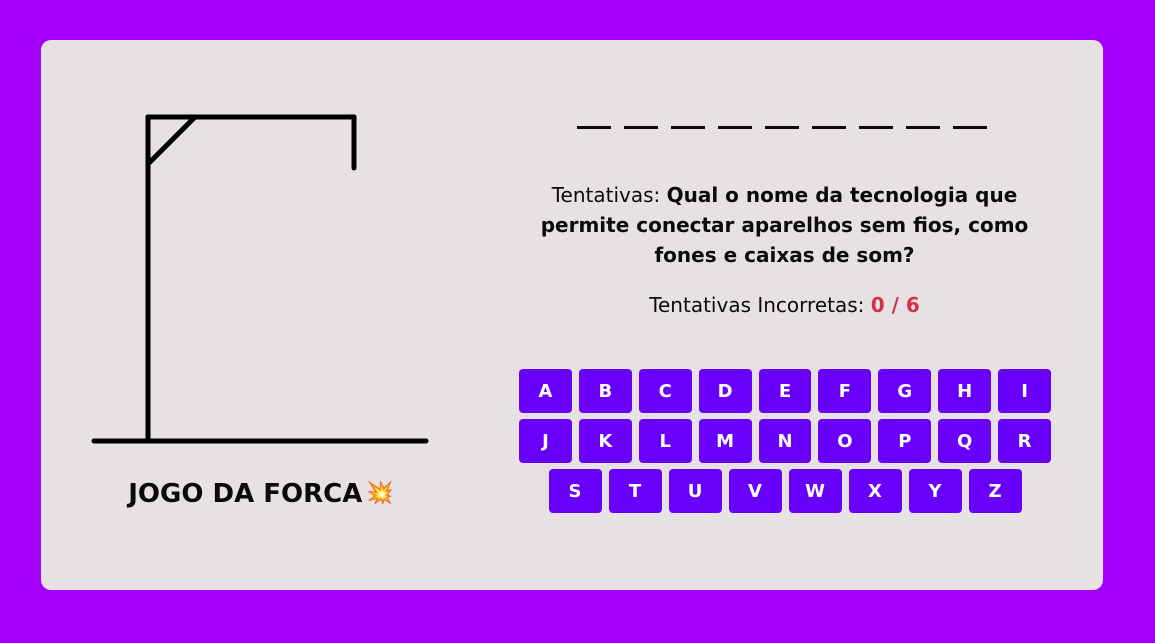  What do you see at coordinates (665, 391) in the screenshot?
I see `key-c: C` at bounding box center [665, 391].